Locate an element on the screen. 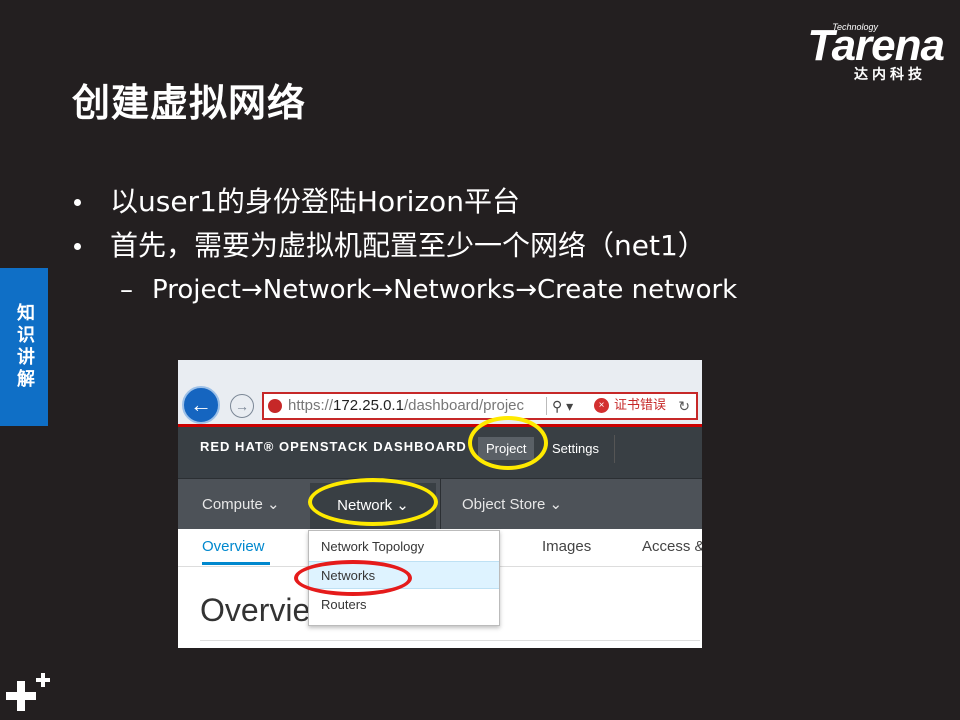 The width and height of the screenshot is (960, 720). address-divider is located at coordinates (546, 406).